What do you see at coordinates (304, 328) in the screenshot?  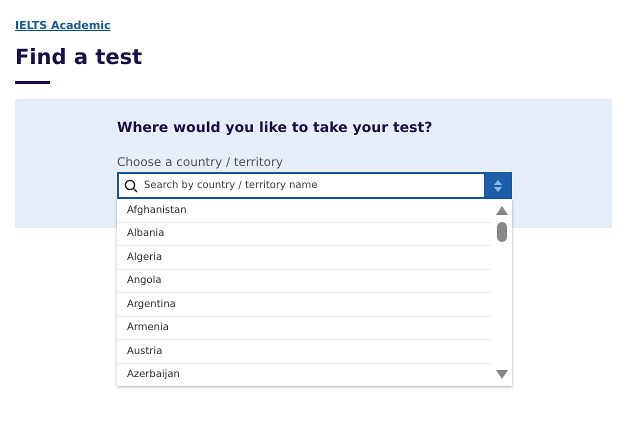 I see `country-option: Armenia` at bounding box center [304, 328].